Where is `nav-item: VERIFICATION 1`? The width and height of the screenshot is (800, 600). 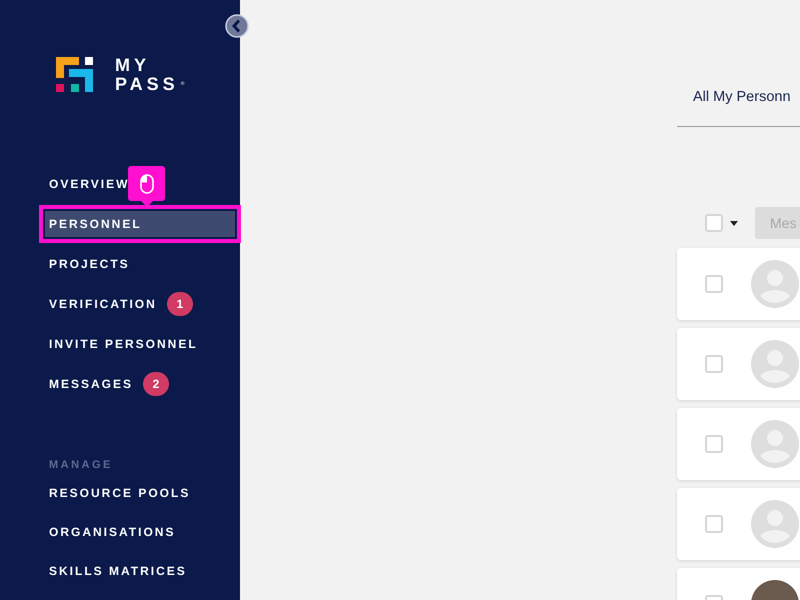 nav-item: VERIFICATION 1 is located at coordinates (140, 304).